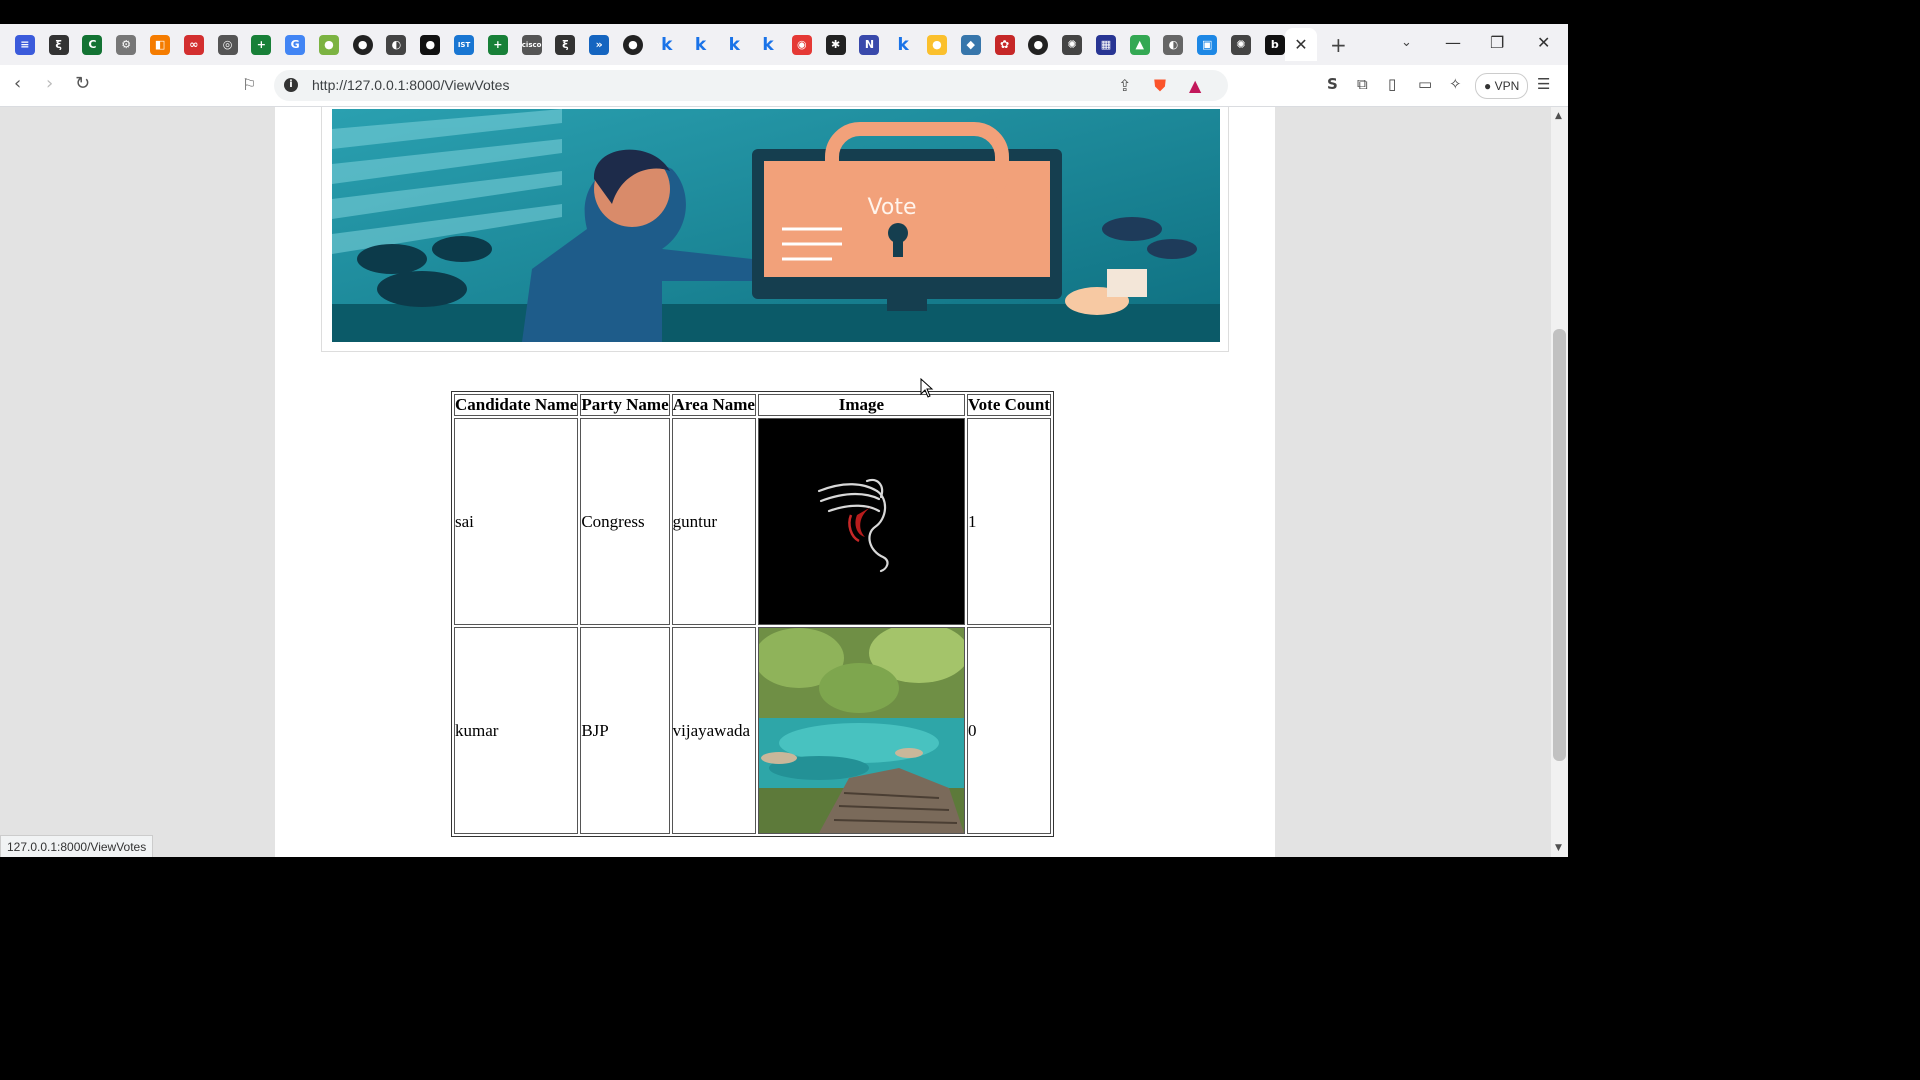 Image resolution: width=1920 pixels, height=1080 pixels. Describe the element at coordinates (1274, 44) in the screenshot. I see `tab-icon-38: b` at that location.